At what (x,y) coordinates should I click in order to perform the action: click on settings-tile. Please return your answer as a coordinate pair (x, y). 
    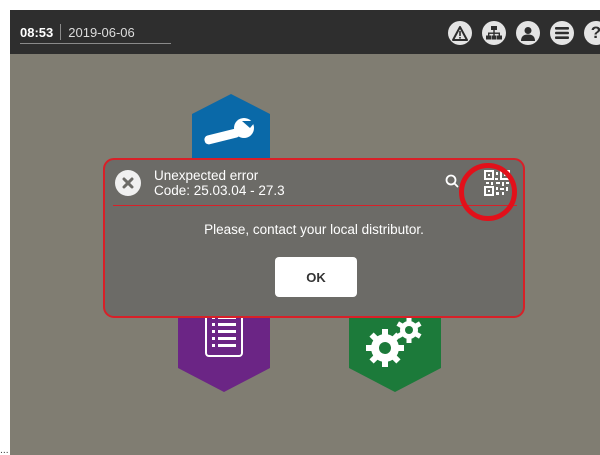
    Looking at the image, I should click on (395, 351).